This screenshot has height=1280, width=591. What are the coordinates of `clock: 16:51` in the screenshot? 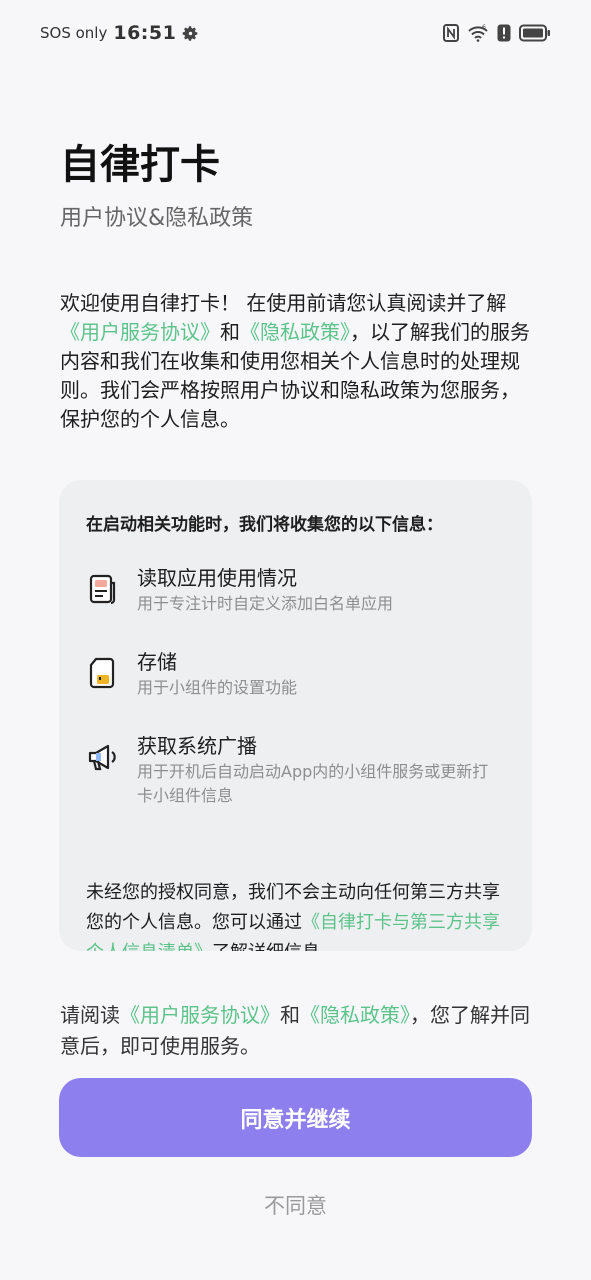 It's located at (145, 33).